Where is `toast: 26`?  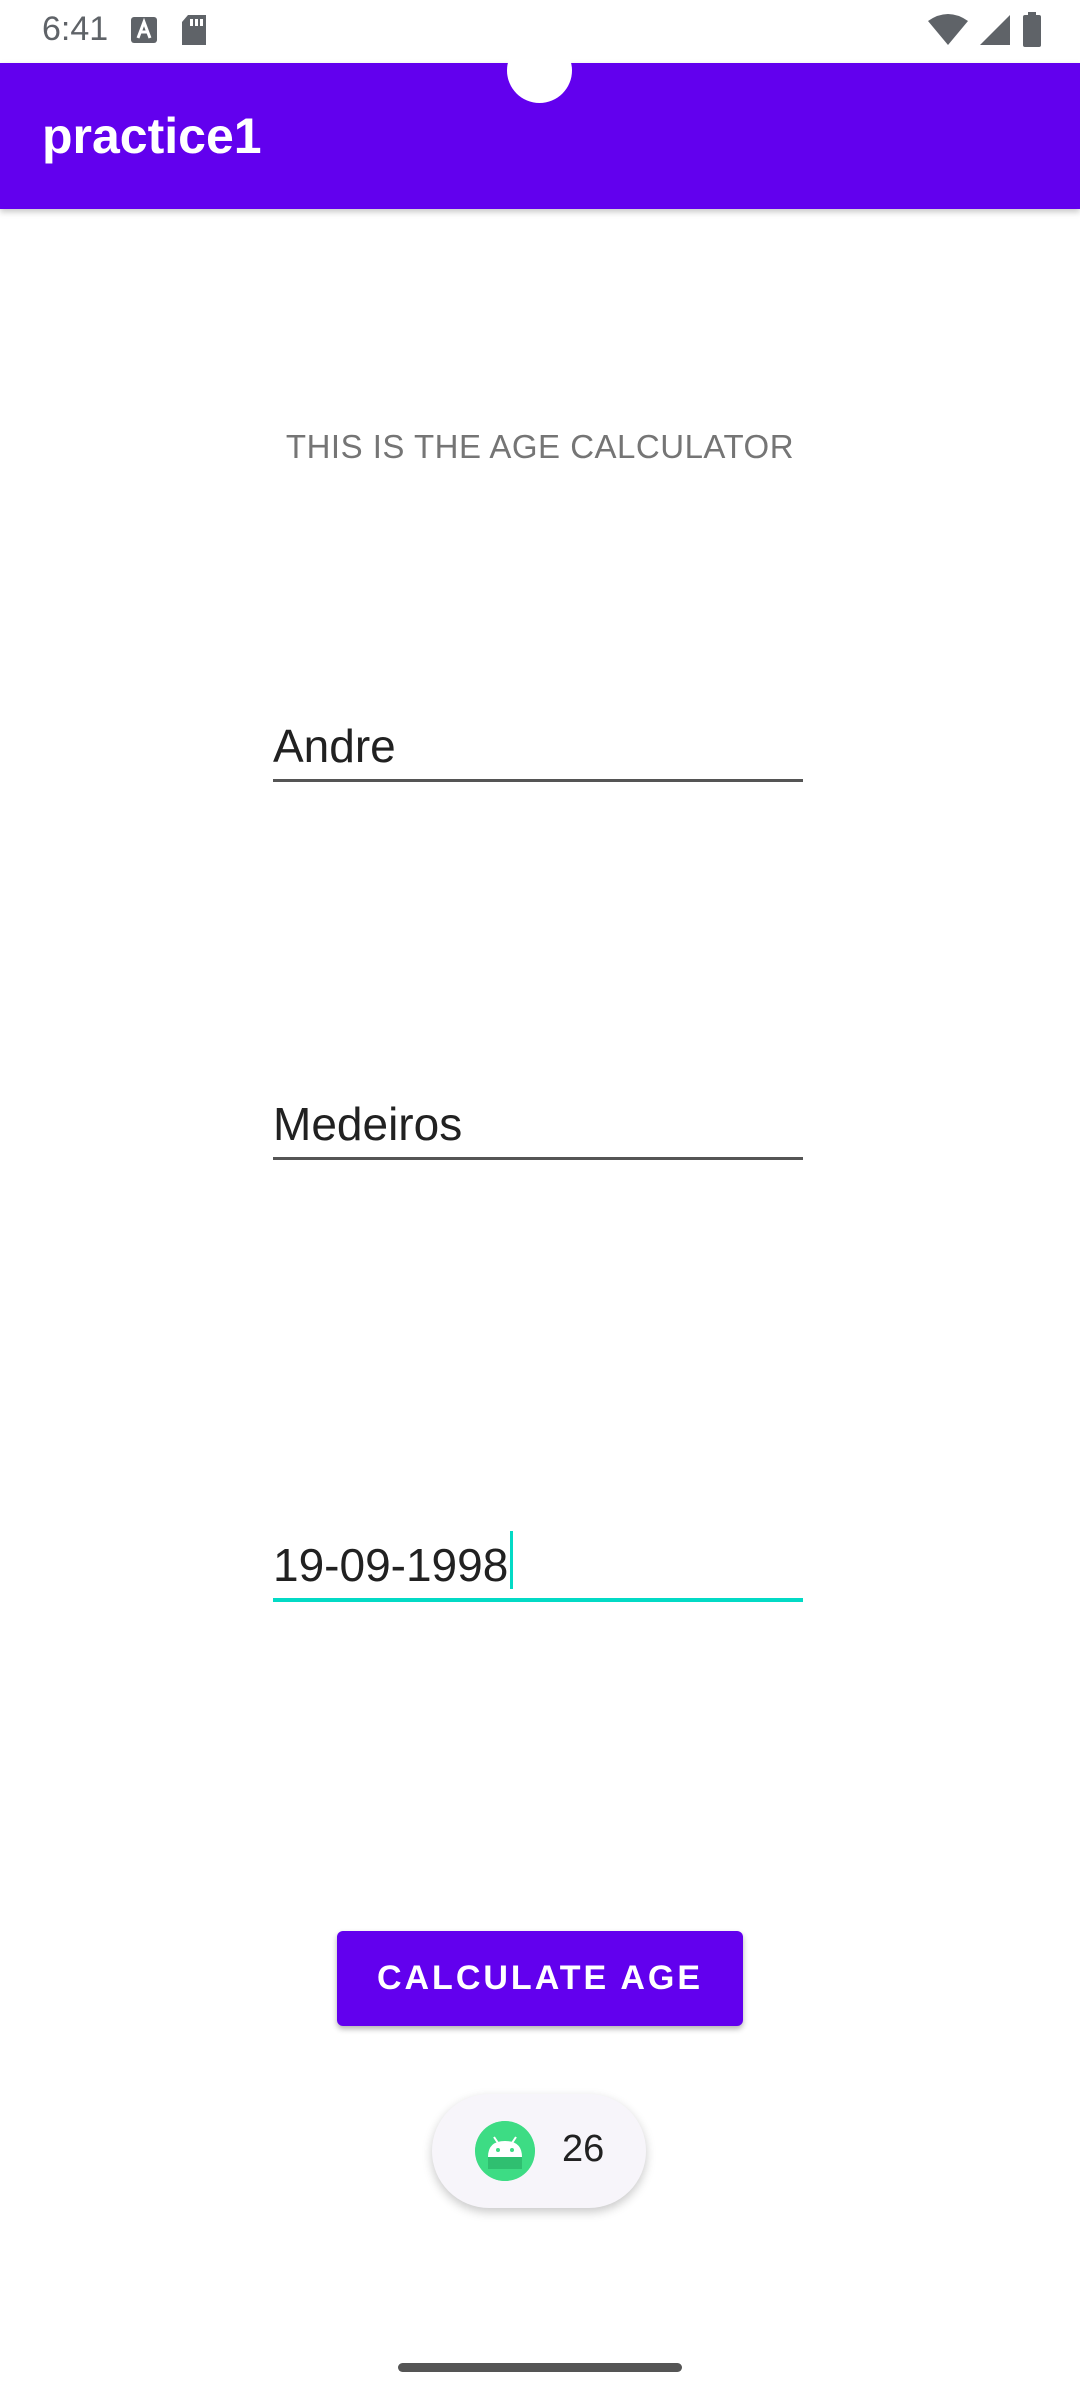
toast: 26 is located at coordinates (539, 2151).